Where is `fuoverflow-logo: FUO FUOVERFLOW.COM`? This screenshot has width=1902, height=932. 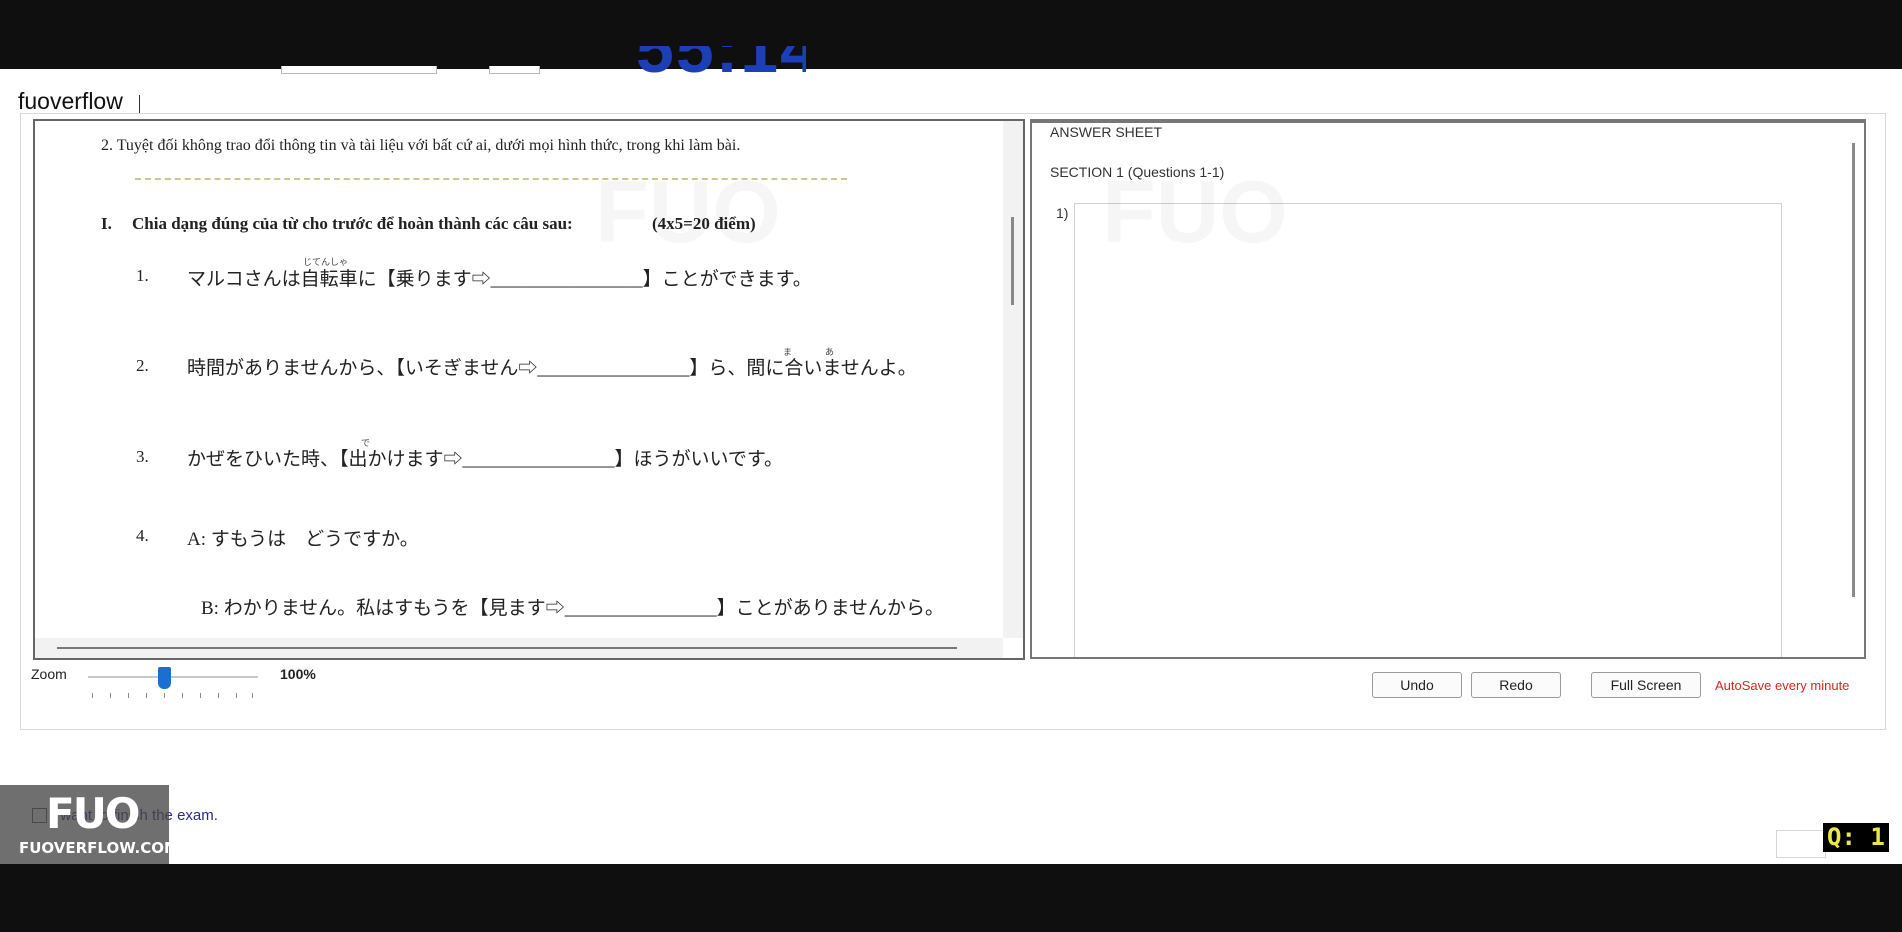
fuoverflow-logo: FUO FUOVERFLOW.COM is located at coordinates (89, 824).